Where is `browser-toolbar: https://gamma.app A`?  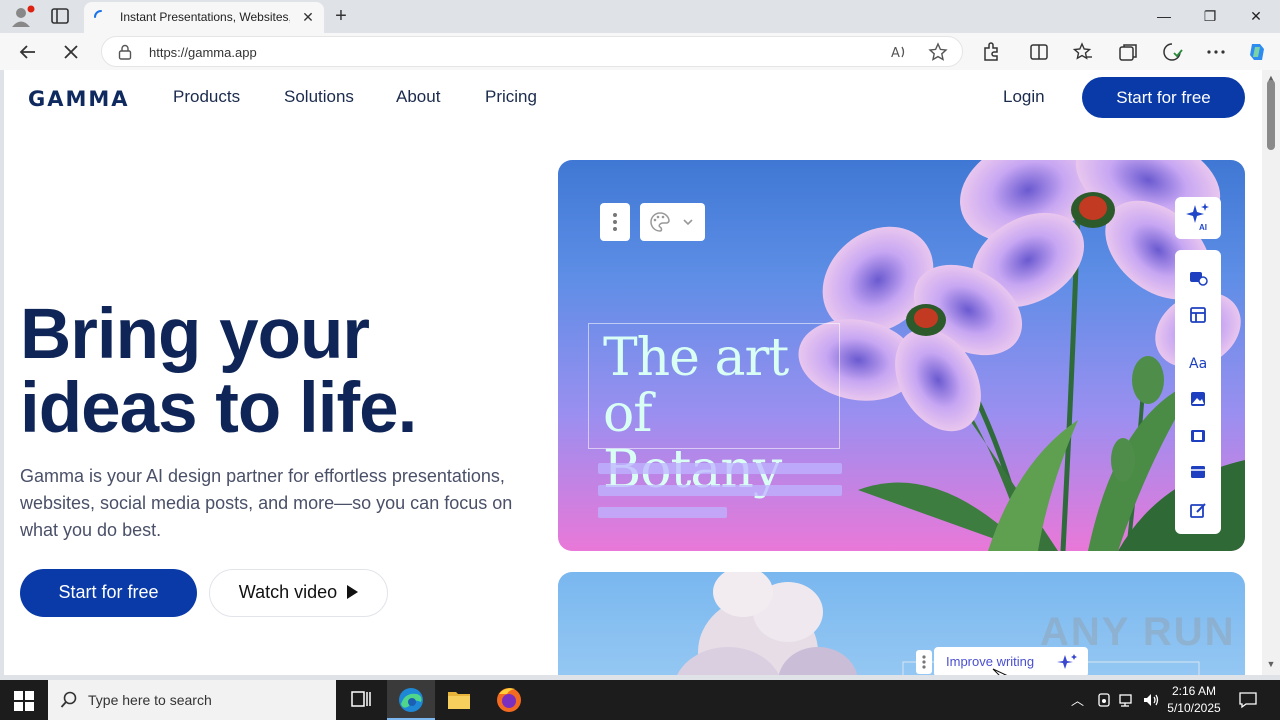
browser-toolbar: https://gamma.app A is located at coordinates (640, 51).